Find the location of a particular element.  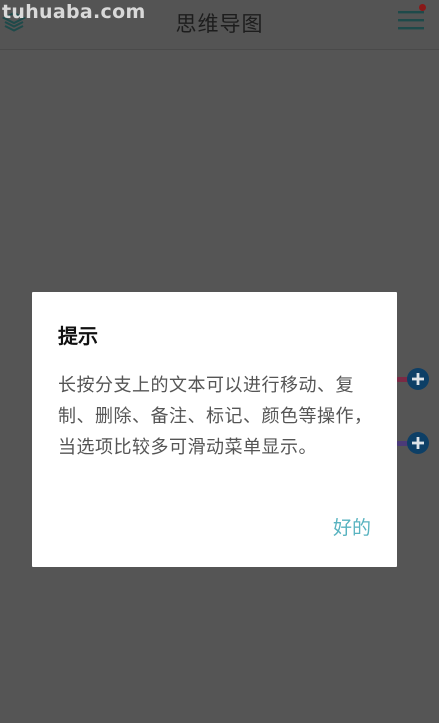

watermark: tuhuaba.com is located at coordinates (74, 12).